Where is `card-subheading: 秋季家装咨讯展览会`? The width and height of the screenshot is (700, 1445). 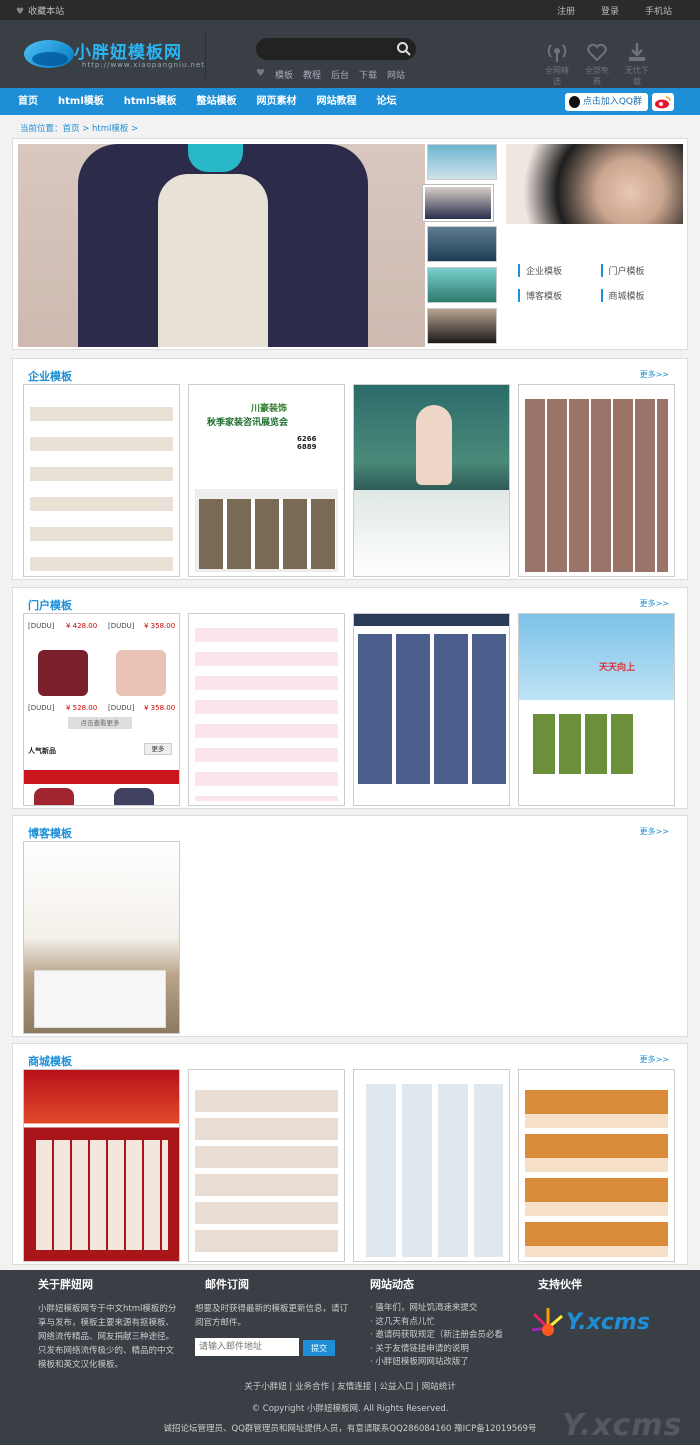
card-subheading: 秋季家装咨讯展览会 is located at coordinates (248, 423).